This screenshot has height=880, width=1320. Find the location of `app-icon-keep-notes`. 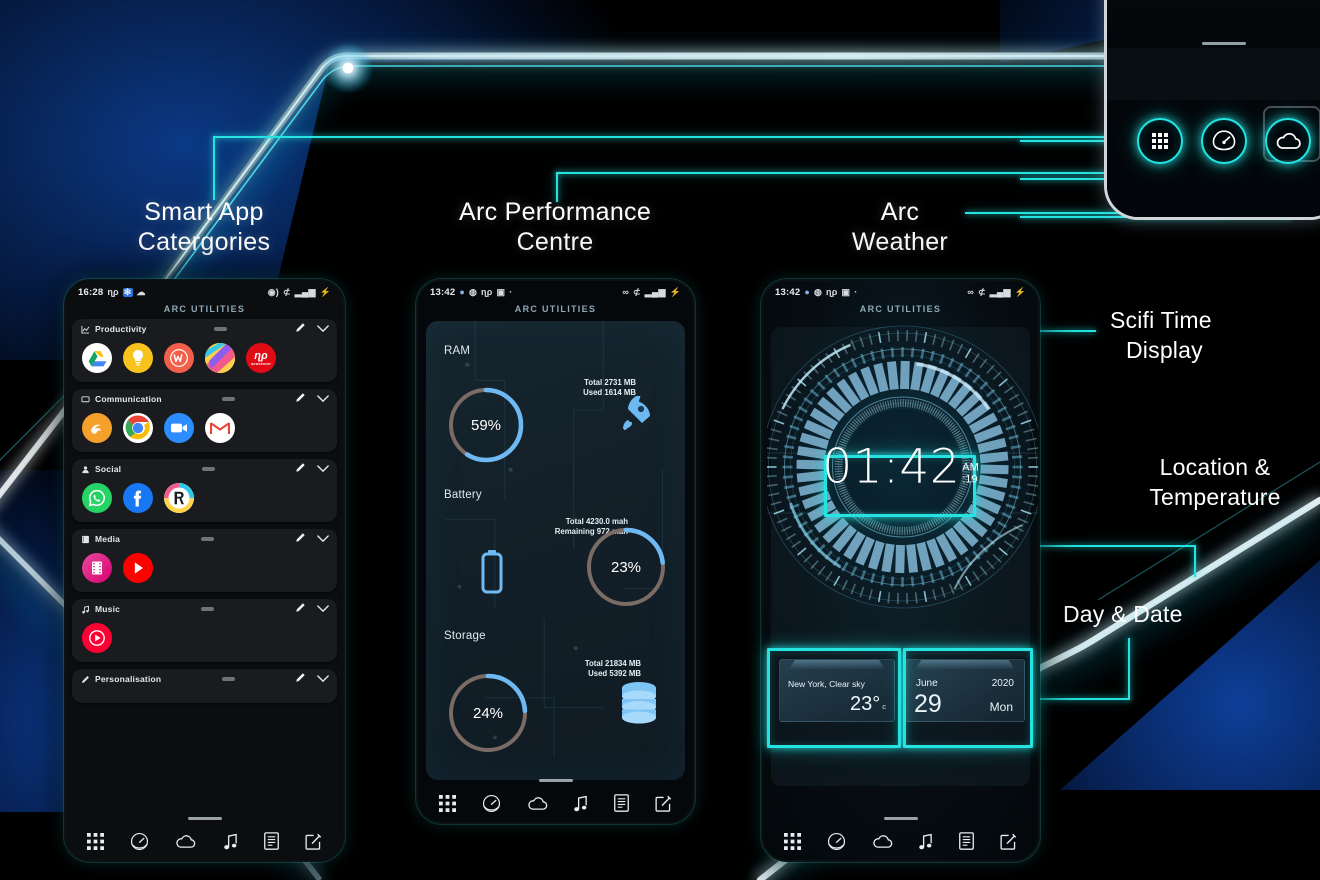

app-icon-keep-notes is located at coordinates (138, 358).